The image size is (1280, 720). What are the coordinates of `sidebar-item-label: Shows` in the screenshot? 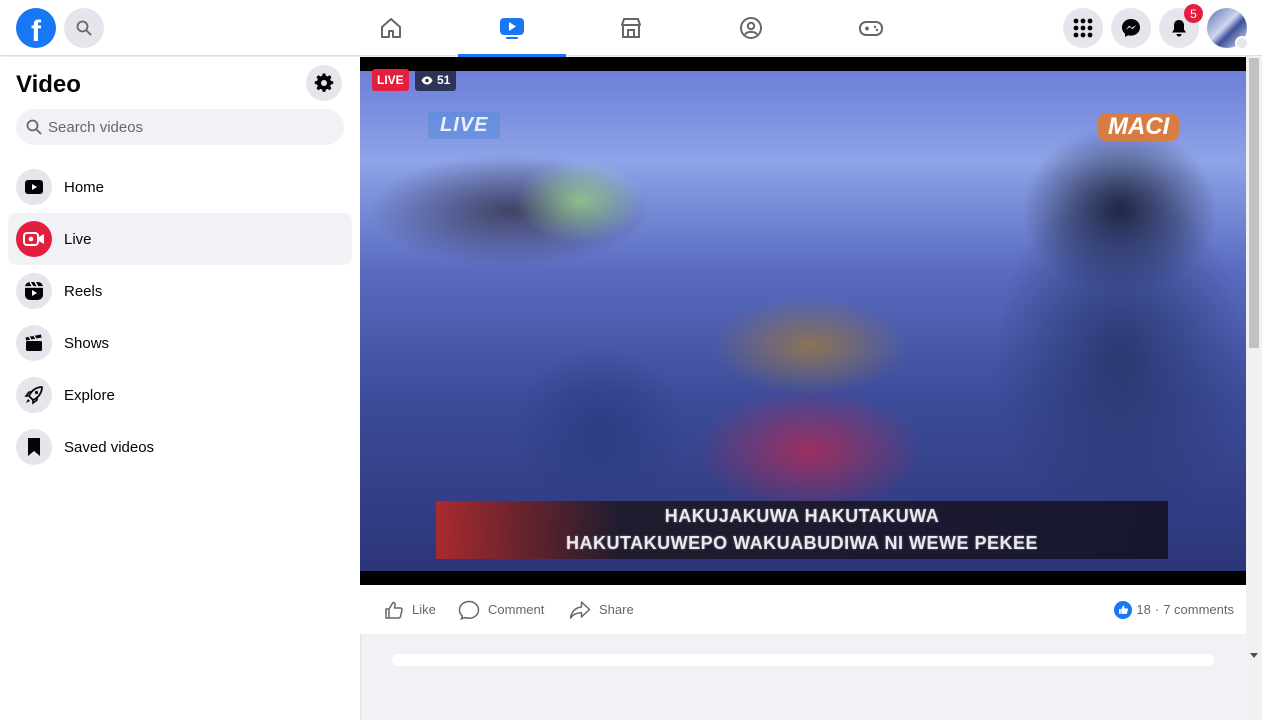 It's located at (87, 343).